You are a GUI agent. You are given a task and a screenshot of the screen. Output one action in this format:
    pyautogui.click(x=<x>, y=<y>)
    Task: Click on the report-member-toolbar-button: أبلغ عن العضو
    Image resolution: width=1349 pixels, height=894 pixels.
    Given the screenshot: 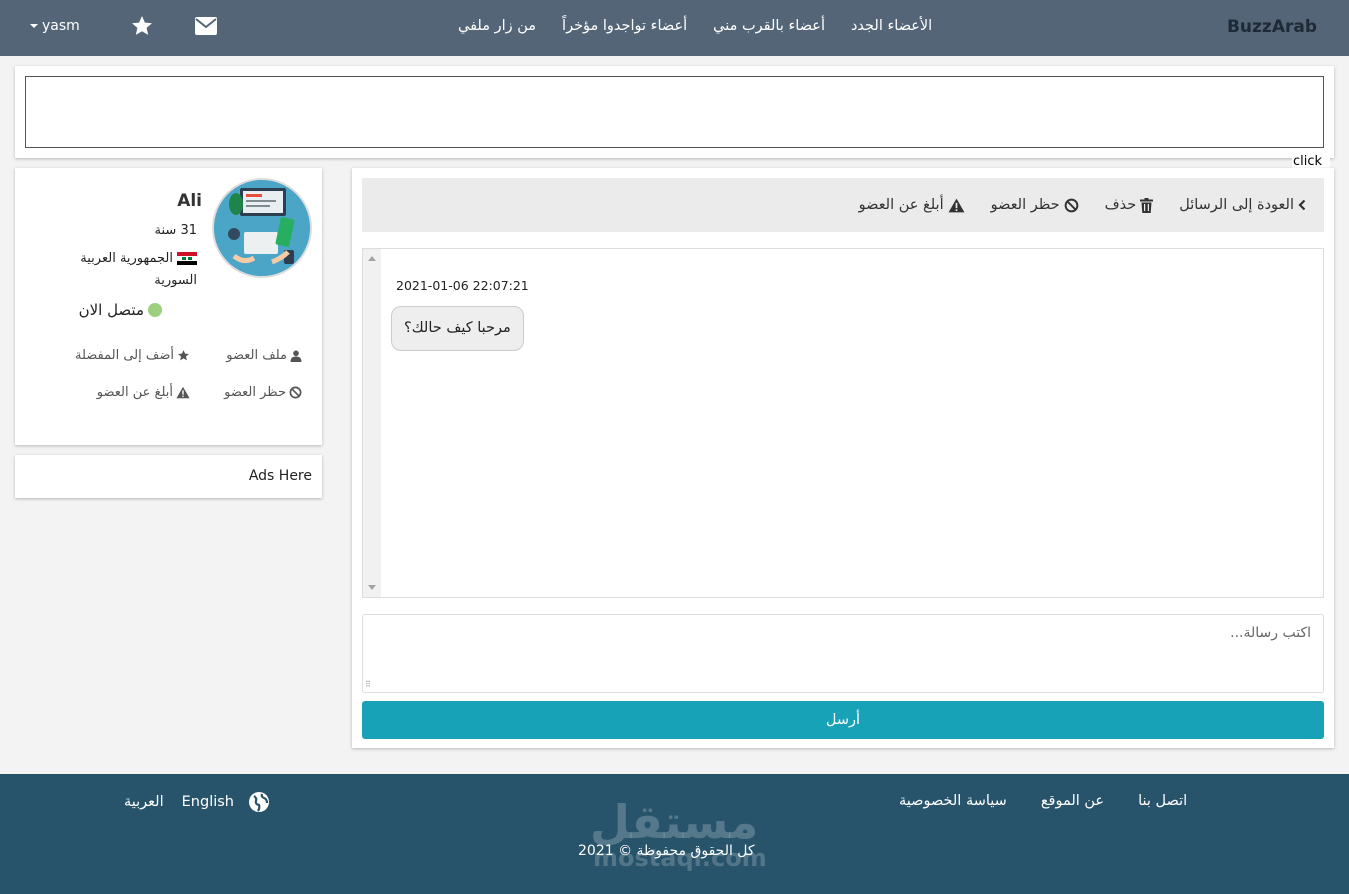 What is the action you would take?
    pyautogui.click(x=912, y=205)
    